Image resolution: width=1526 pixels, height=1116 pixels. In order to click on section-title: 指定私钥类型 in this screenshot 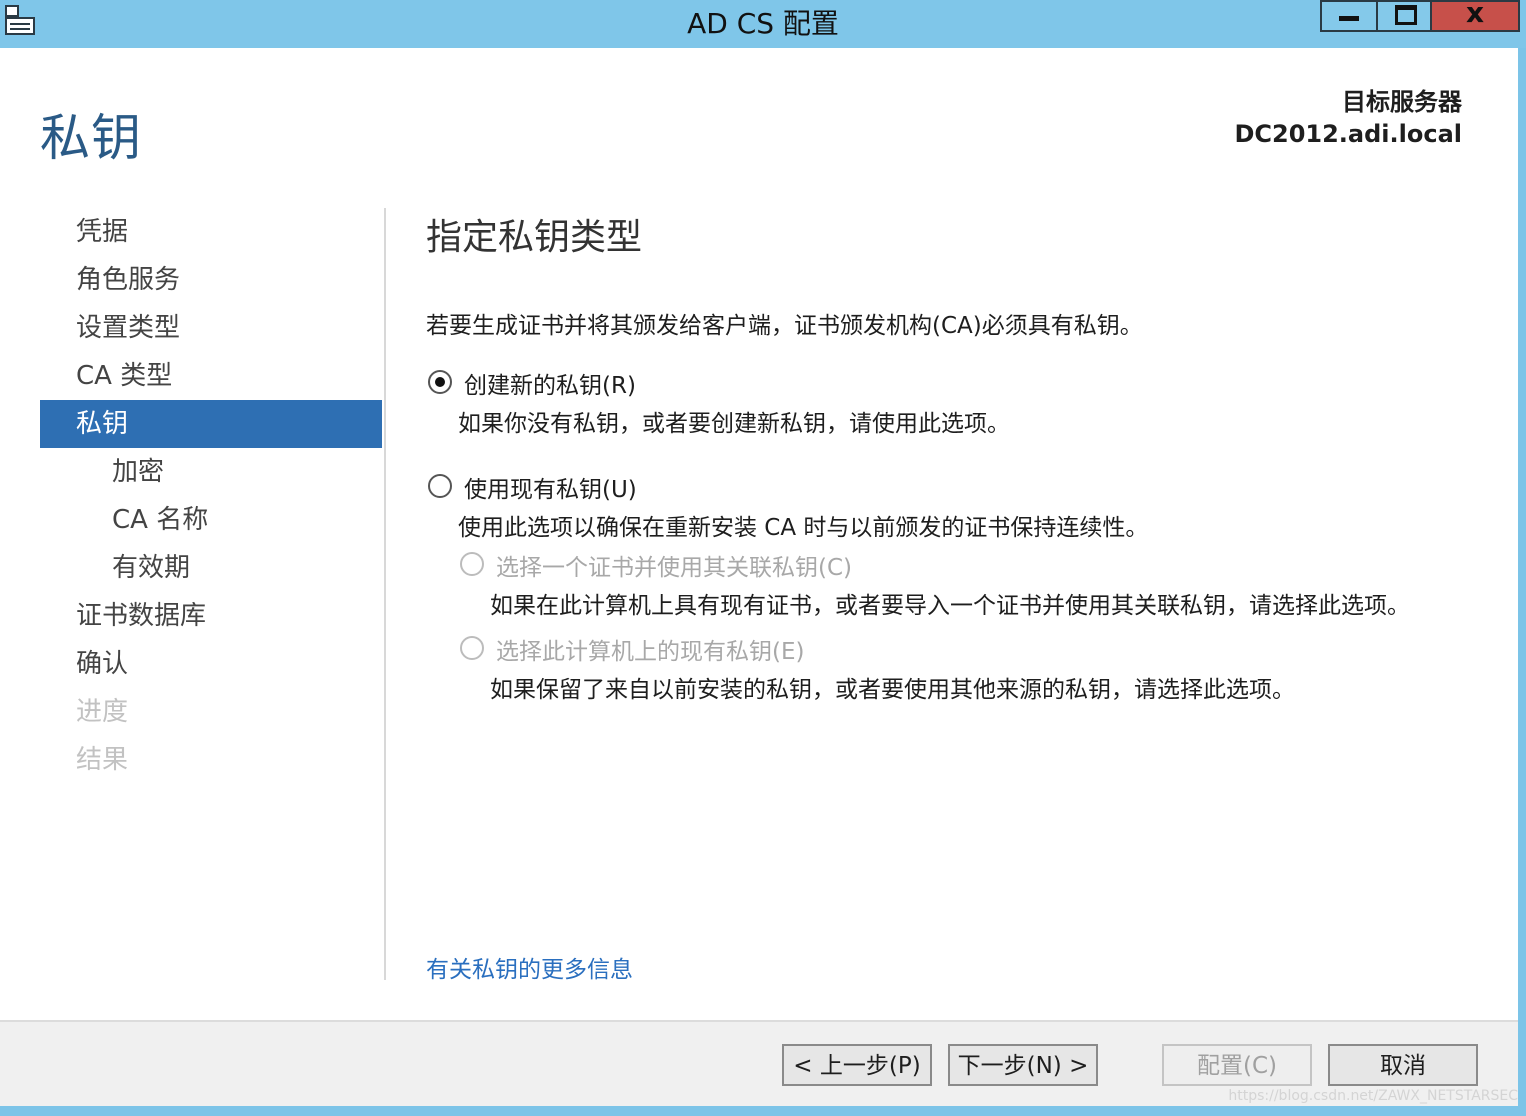, I will do `click(534, 237)`.